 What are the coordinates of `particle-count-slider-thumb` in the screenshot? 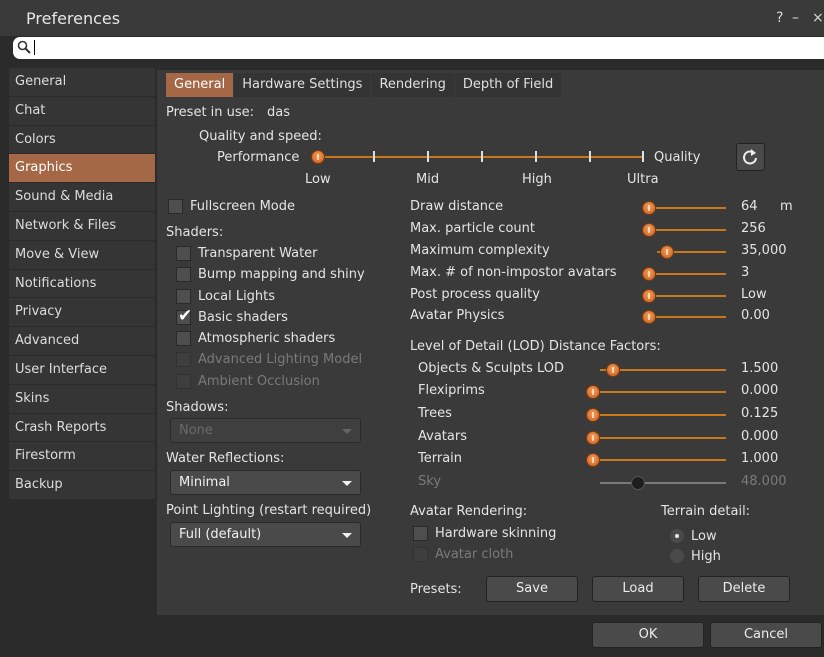 It's located at (649, 230).